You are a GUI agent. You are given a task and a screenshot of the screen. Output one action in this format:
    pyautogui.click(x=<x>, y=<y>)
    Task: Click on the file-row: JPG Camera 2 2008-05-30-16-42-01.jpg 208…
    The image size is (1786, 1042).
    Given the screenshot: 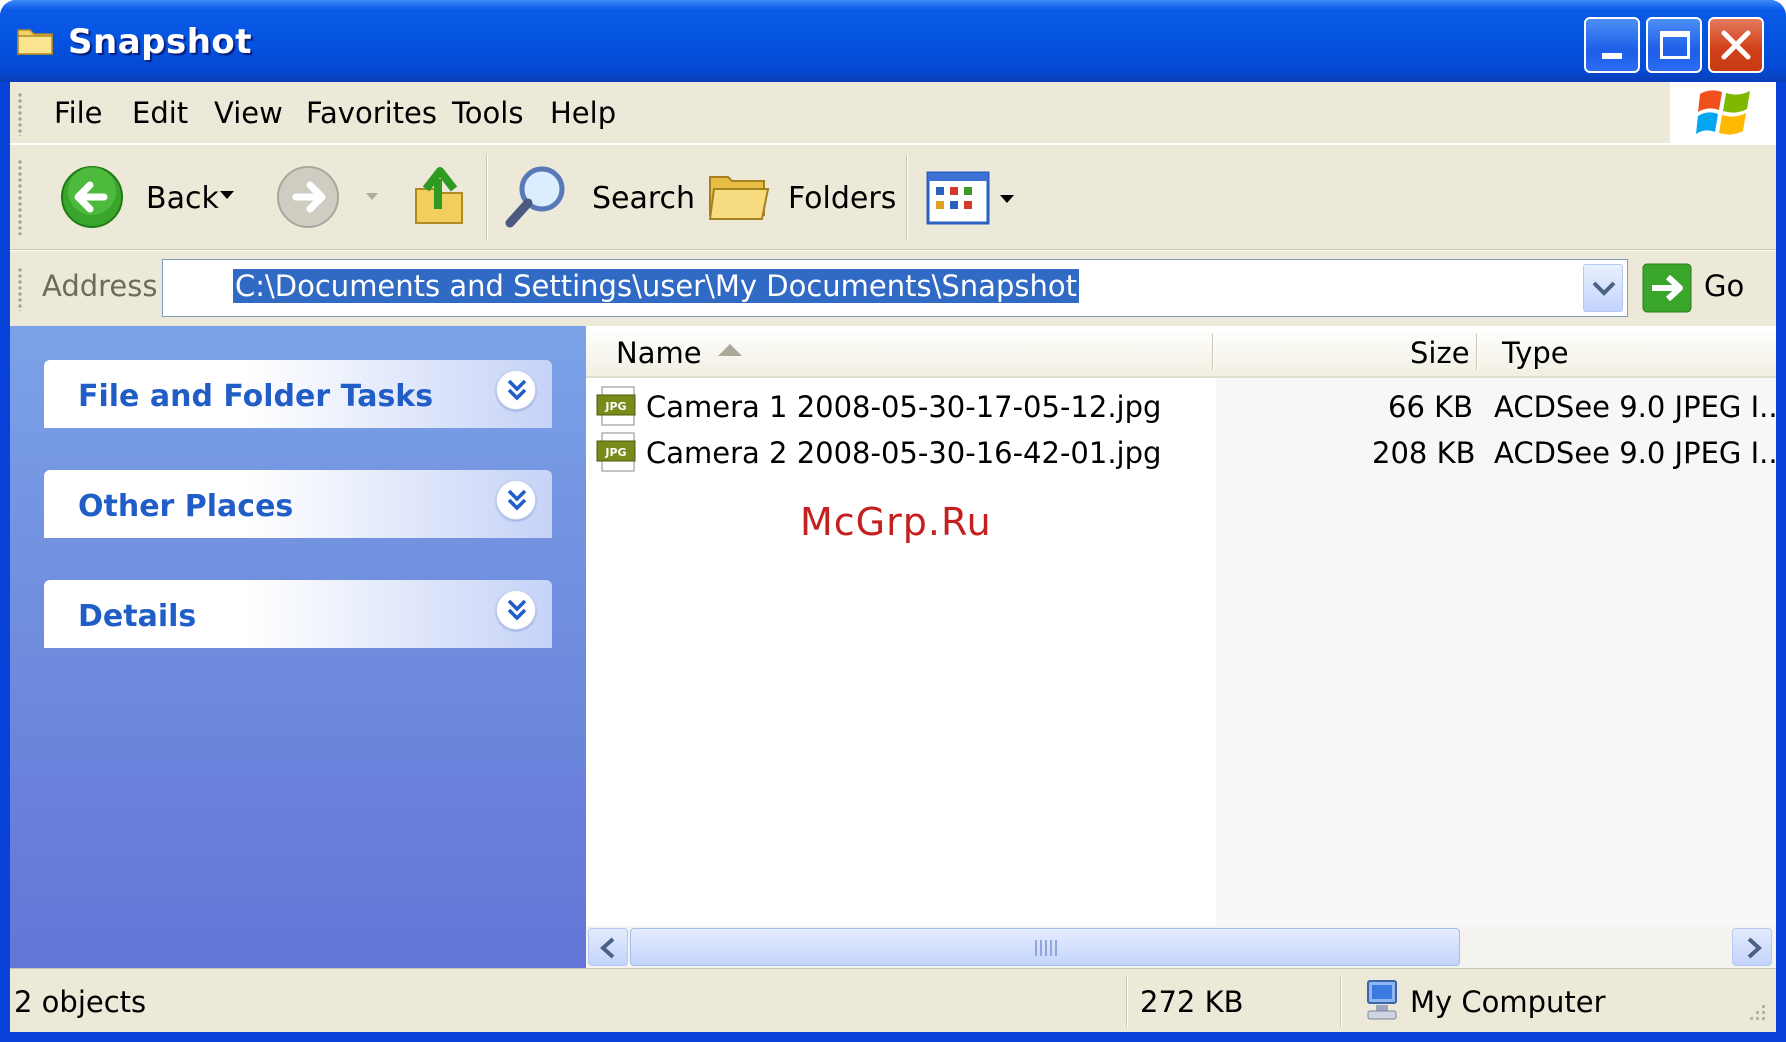 What is the action you would take?
    pyautogui.click(x=1182, y=453)
    